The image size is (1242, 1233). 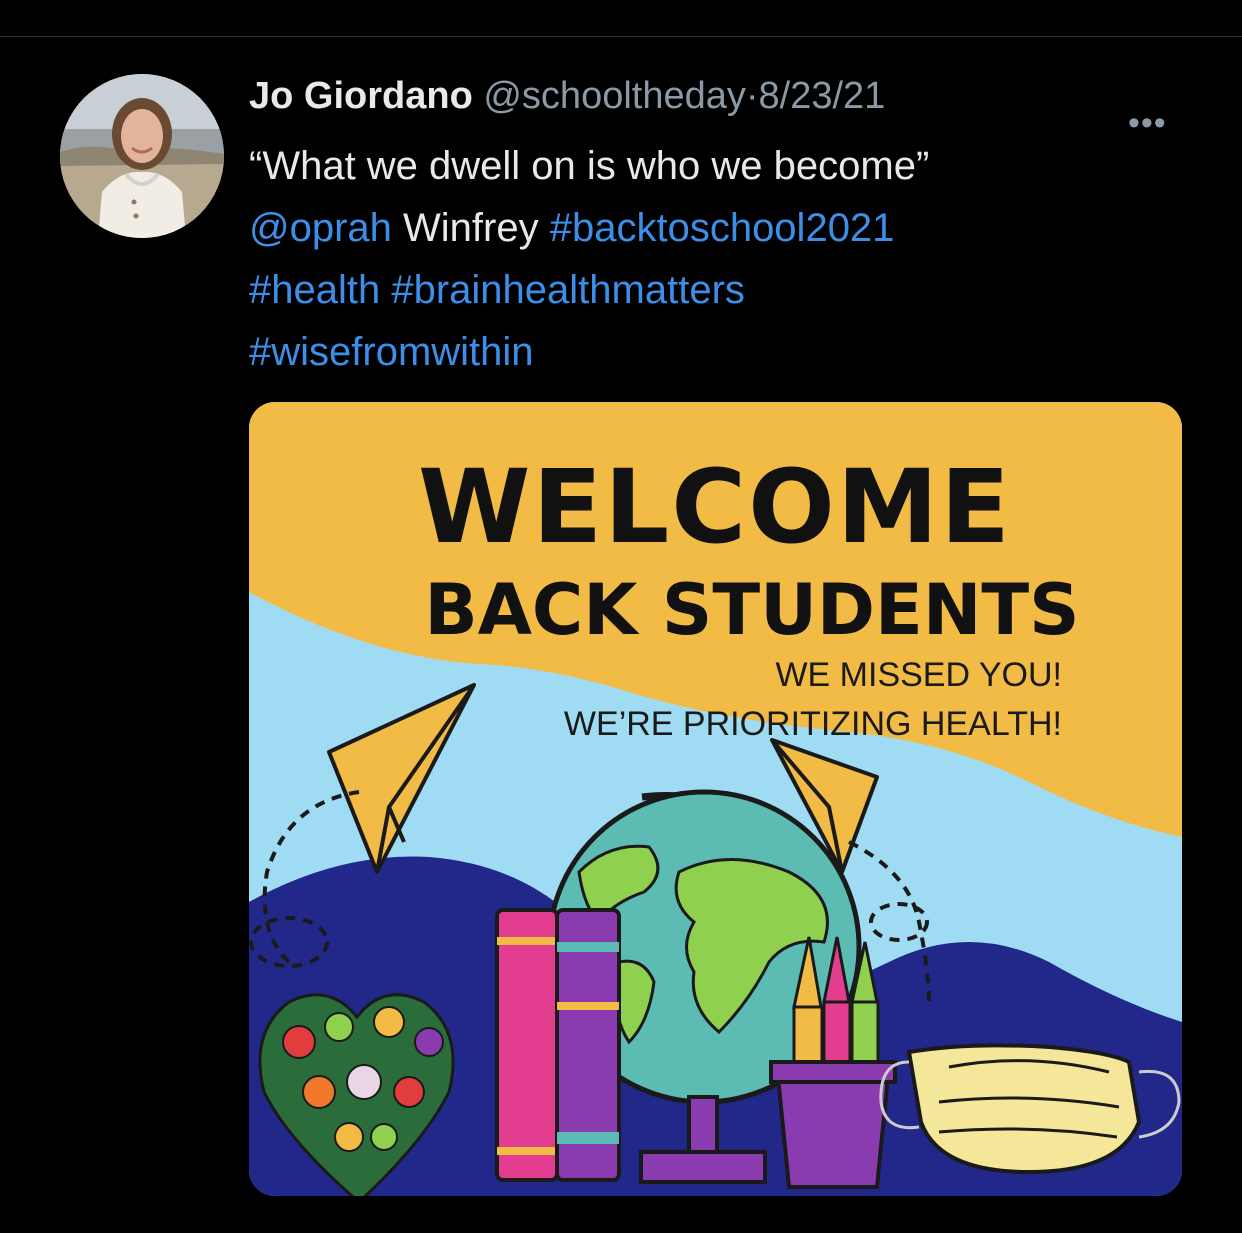 I want to click on tweet-header: Jo Giordano @schooltheday·8/23/21, so click(x=567, y=96).